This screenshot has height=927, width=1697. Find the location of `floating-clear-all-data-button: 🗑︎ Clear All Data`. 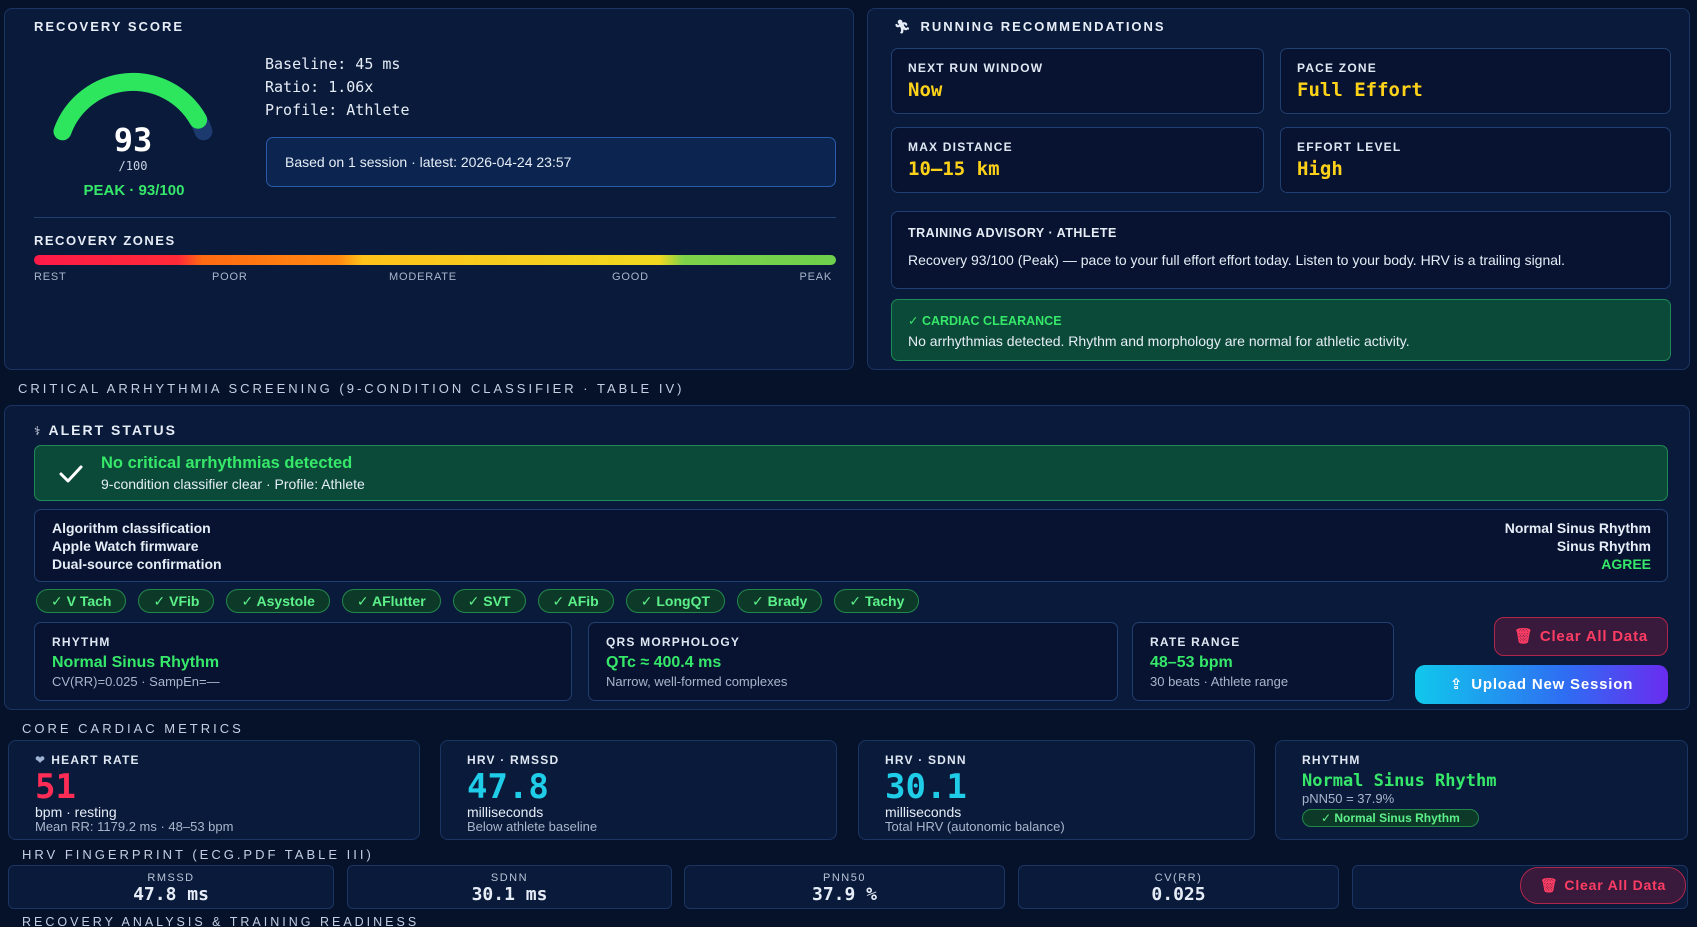

floating-clear-all-data-button: 🗑︎ Clear All Data is located at coordinates (1603, 885).